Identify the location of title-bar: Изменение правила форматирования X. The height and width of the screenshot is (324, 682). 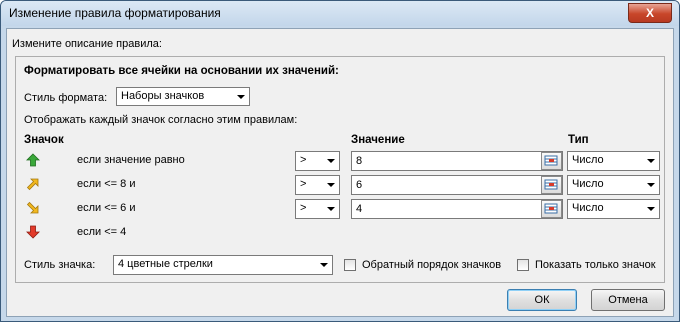
(340, 13).